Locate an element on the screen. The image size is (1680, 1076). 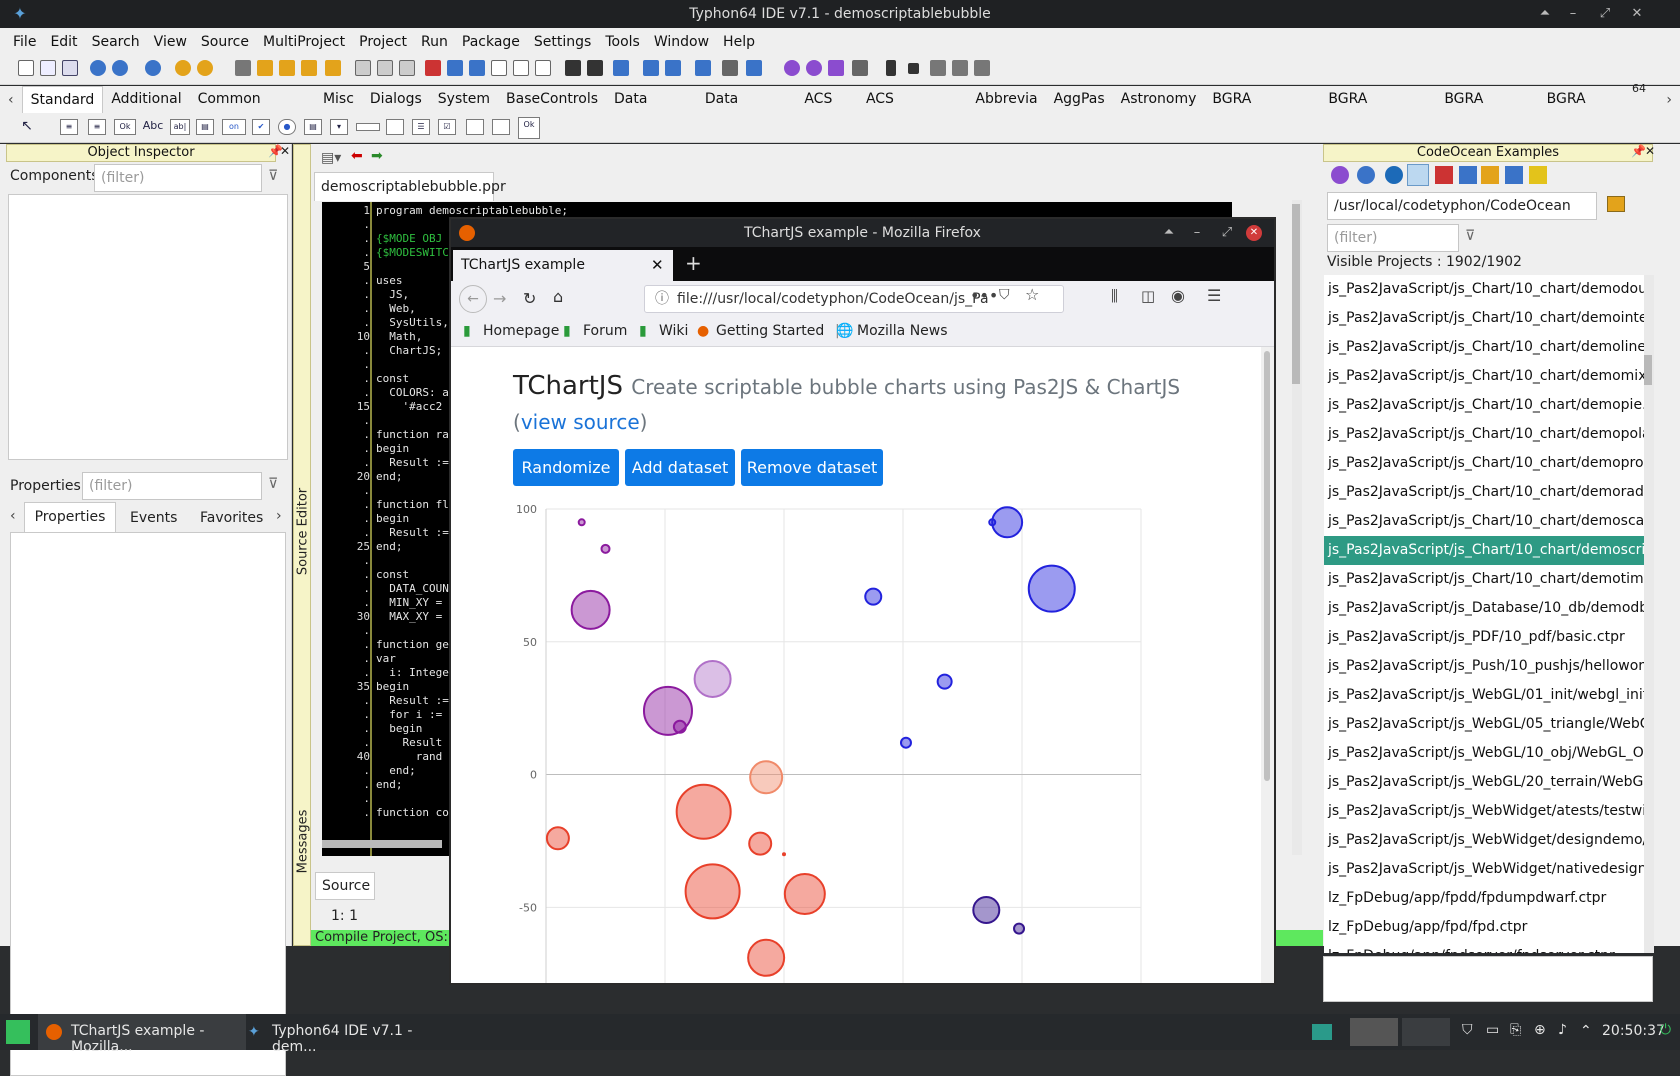
window-icon is located at coordinates (673, 68).